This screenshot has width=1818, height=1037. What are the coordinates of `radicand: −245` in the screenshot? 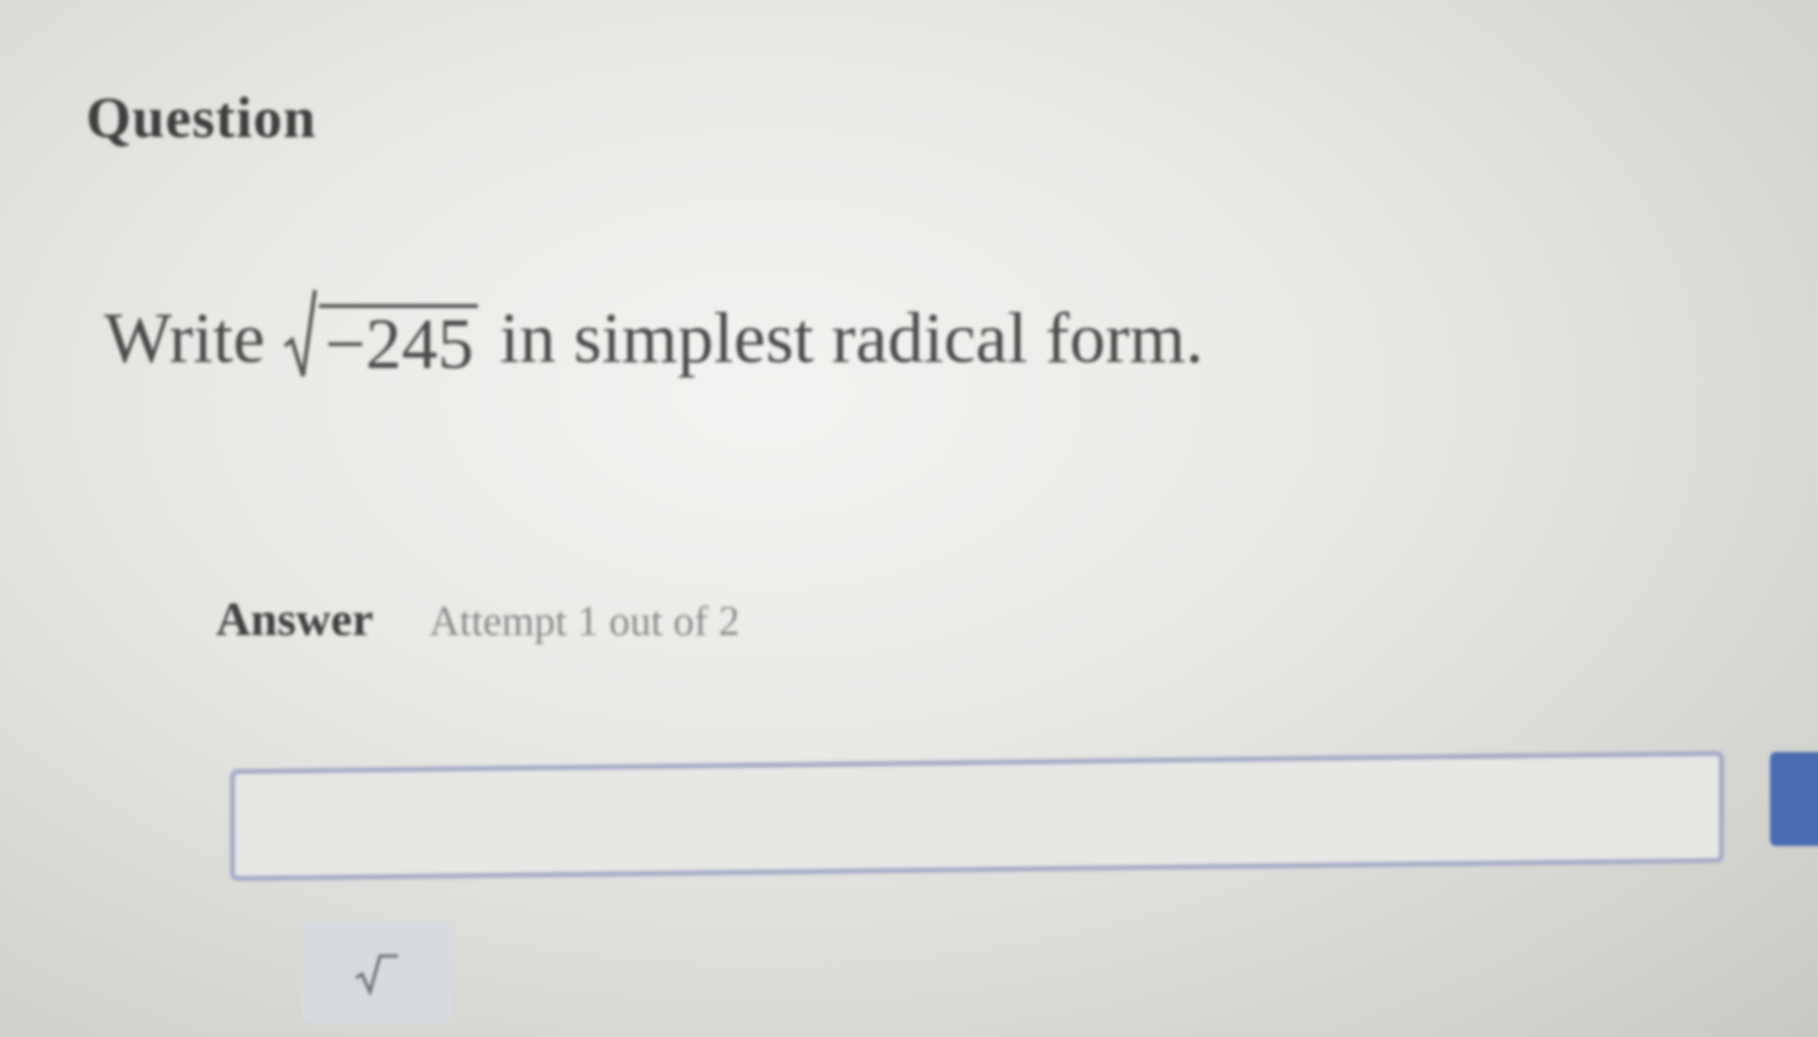 It's located at (398, 342).